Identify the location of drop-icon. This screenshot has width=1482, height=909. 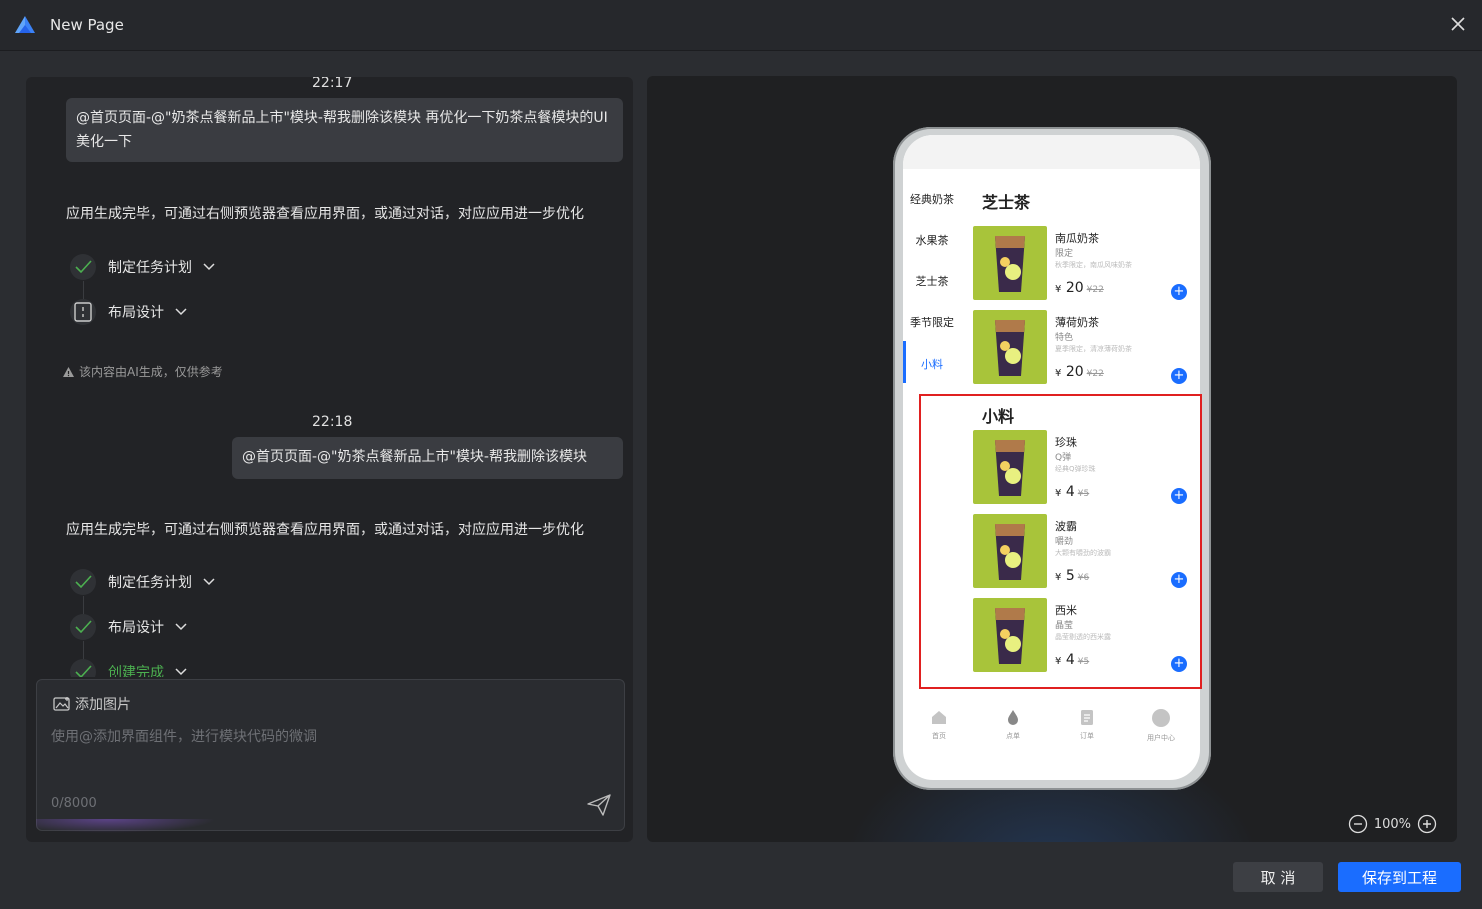
(1013, 717).